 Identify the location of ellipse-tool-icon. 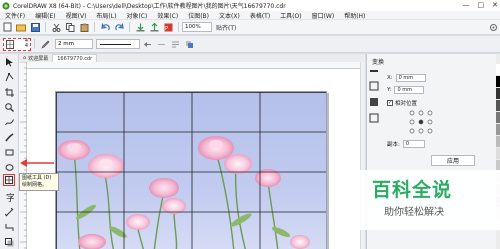
(9, 167).